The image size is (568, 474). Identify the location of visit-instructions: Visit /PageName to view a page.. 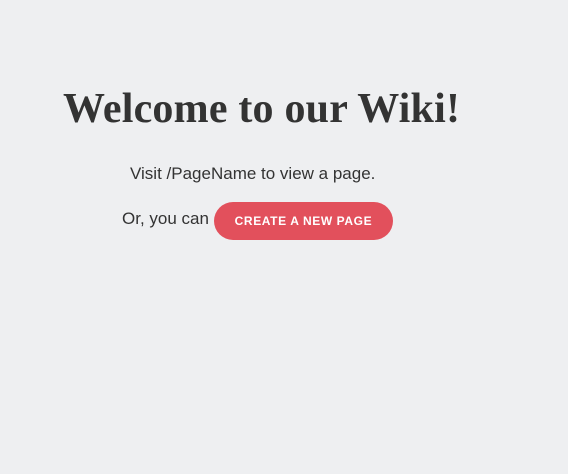
(253, 173).